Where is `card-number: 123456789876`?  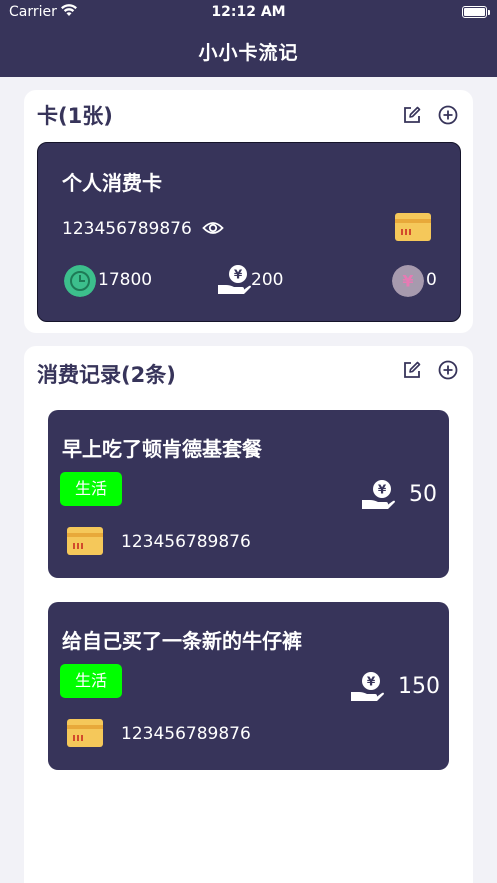 card-number: 123456789876 is located at coordinates (127, 229).